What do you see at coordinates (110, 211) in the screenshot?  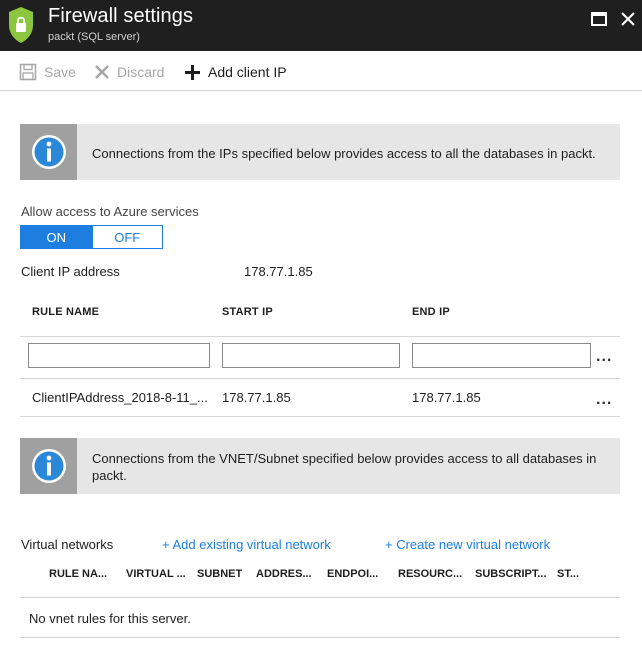 I see `azure-access-label: Allow access to Azure services` at bounding box center [110, 211].